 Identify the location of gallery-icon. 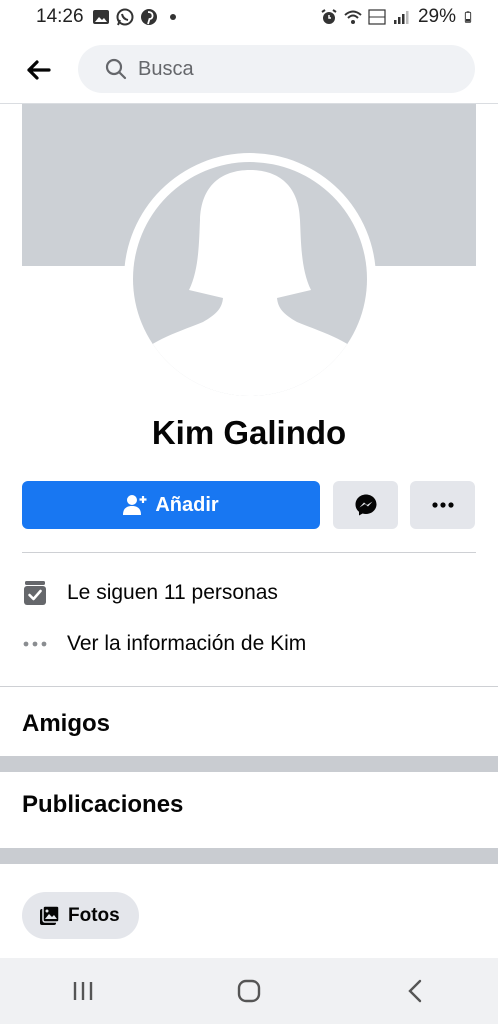
(100, 17).